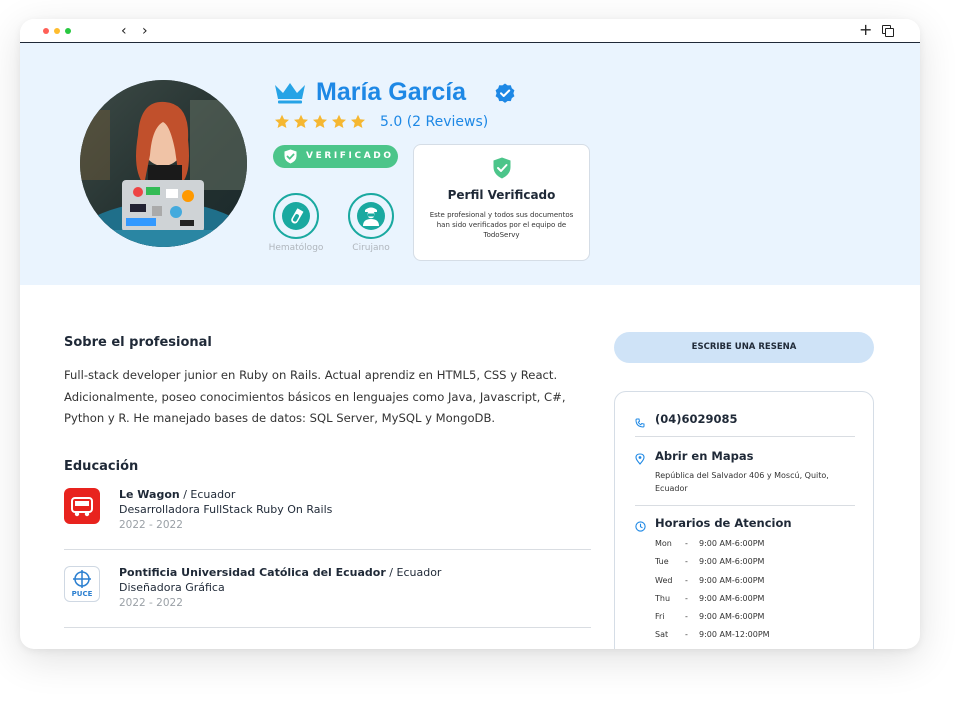  What do you see at coordinates (865, 30) in the screenshot?
I see `new-tab-icon: +` at bounding box center [865, 30].